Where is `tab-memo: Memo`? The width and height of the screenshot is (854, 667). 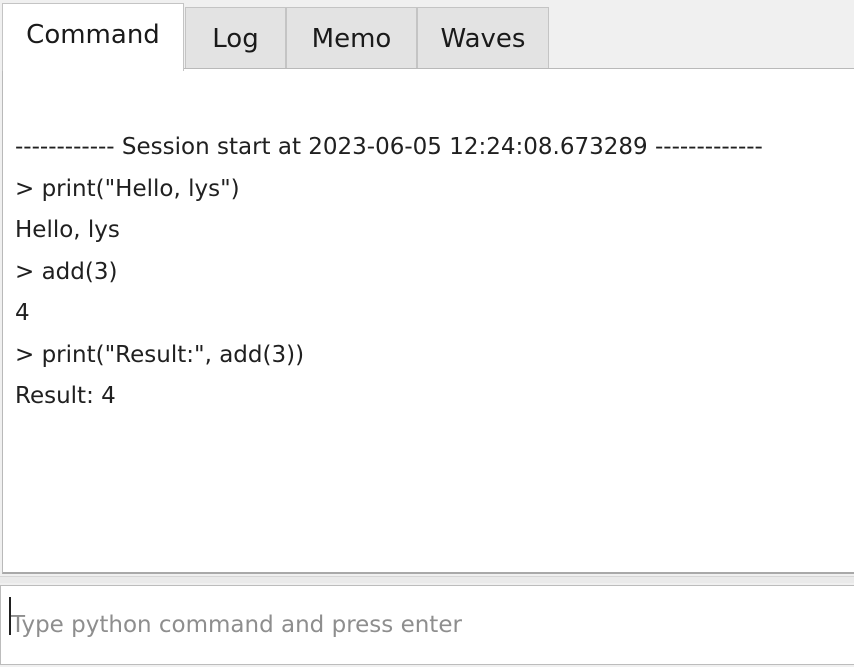 tab-memo: Memo is located at coordinates (351, 38).